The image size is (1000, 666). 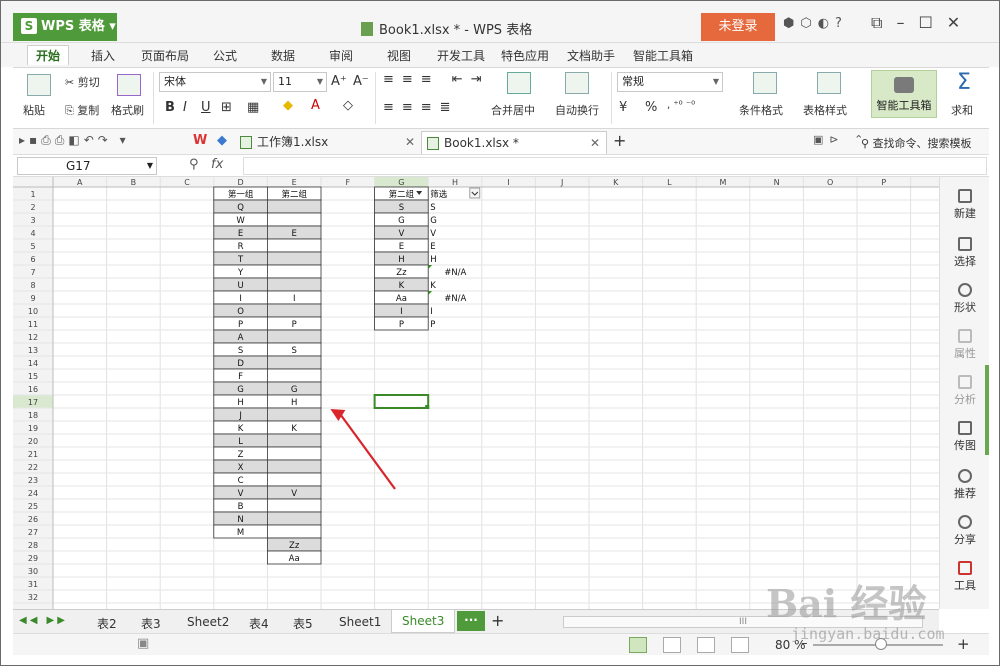 I want to click on column-header-a: A, so click(x=80, y=182).